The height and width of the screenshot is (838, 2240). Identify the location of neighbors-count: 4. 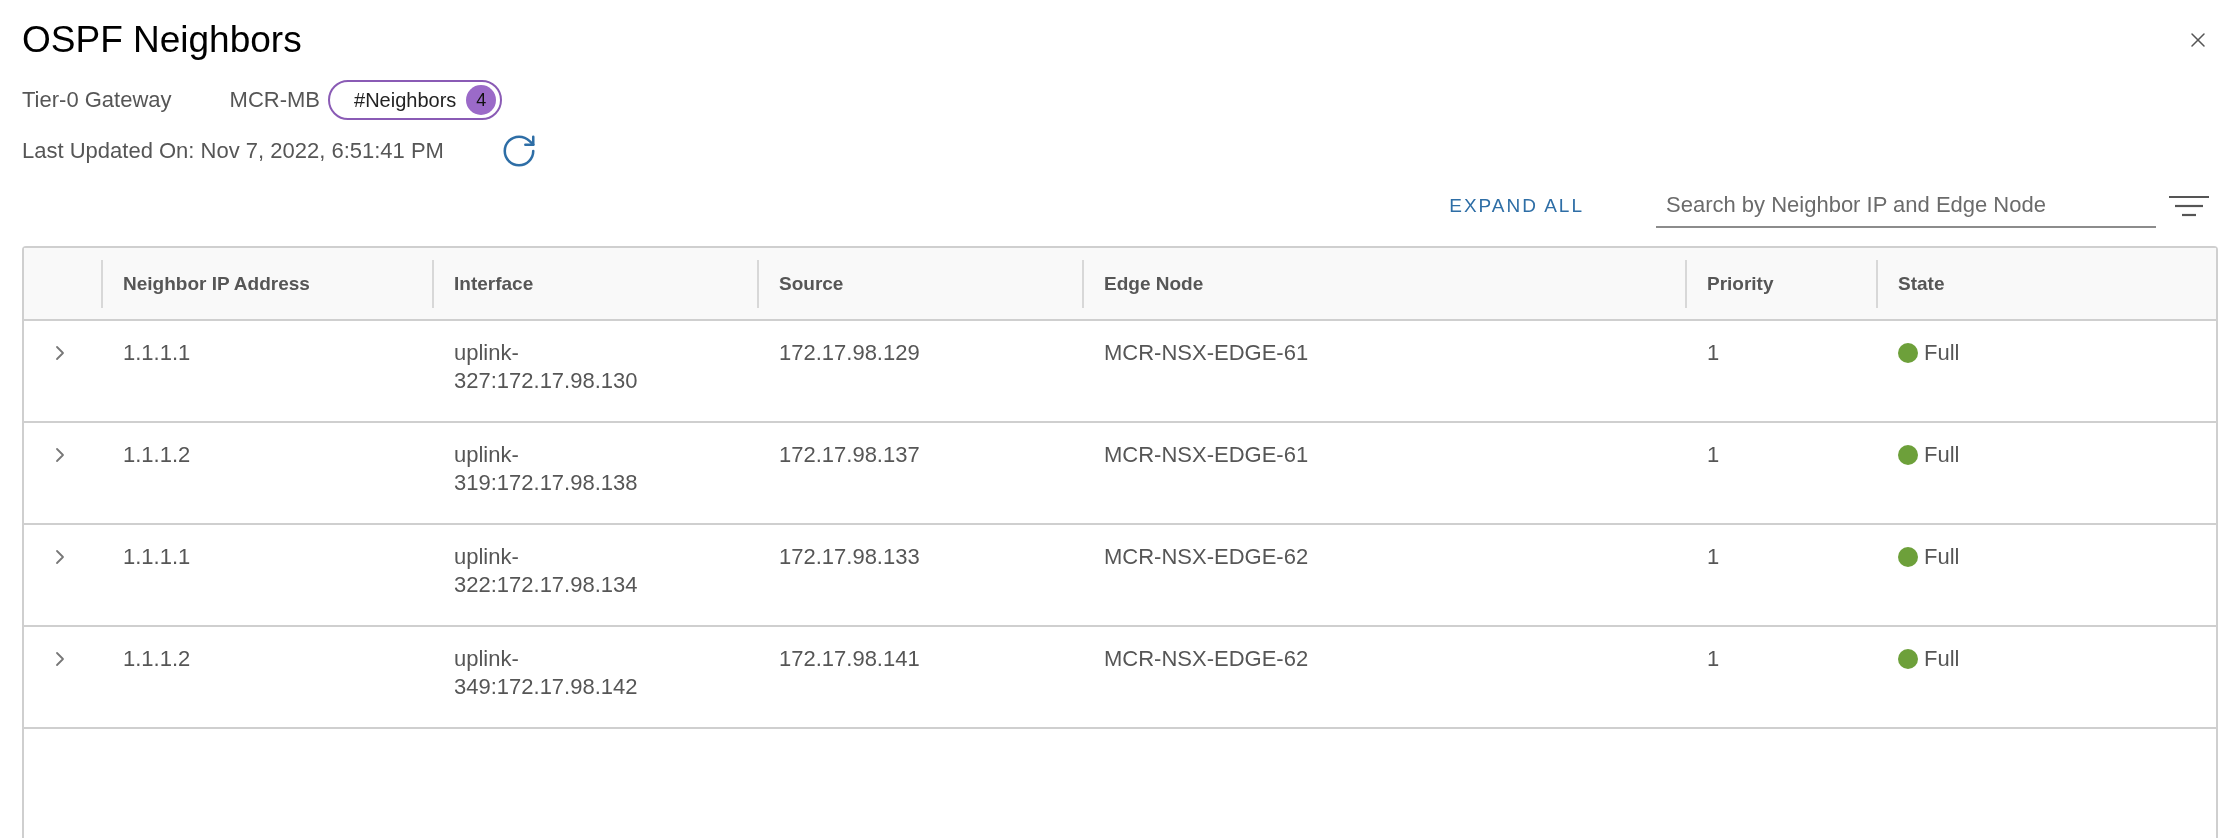
(481, 100).